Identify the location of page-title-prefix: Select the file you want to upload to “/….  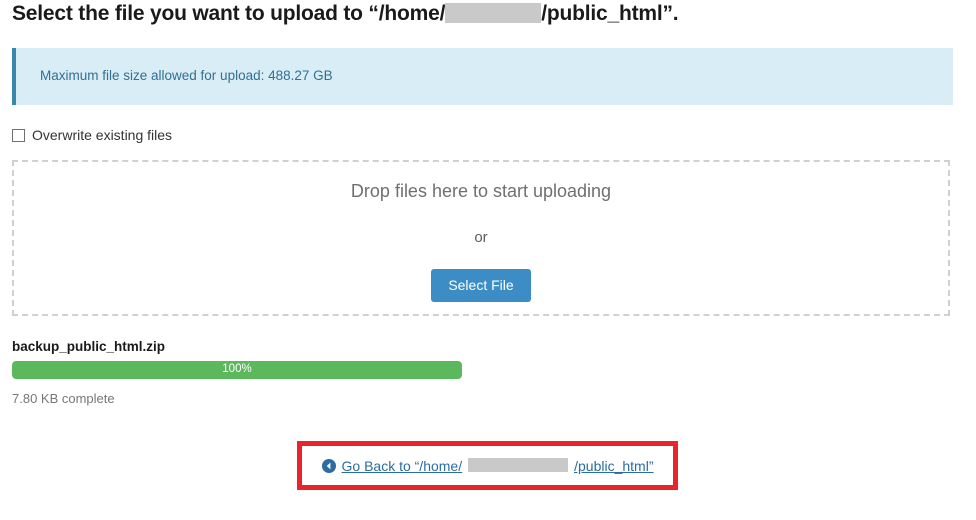
(229, 13).